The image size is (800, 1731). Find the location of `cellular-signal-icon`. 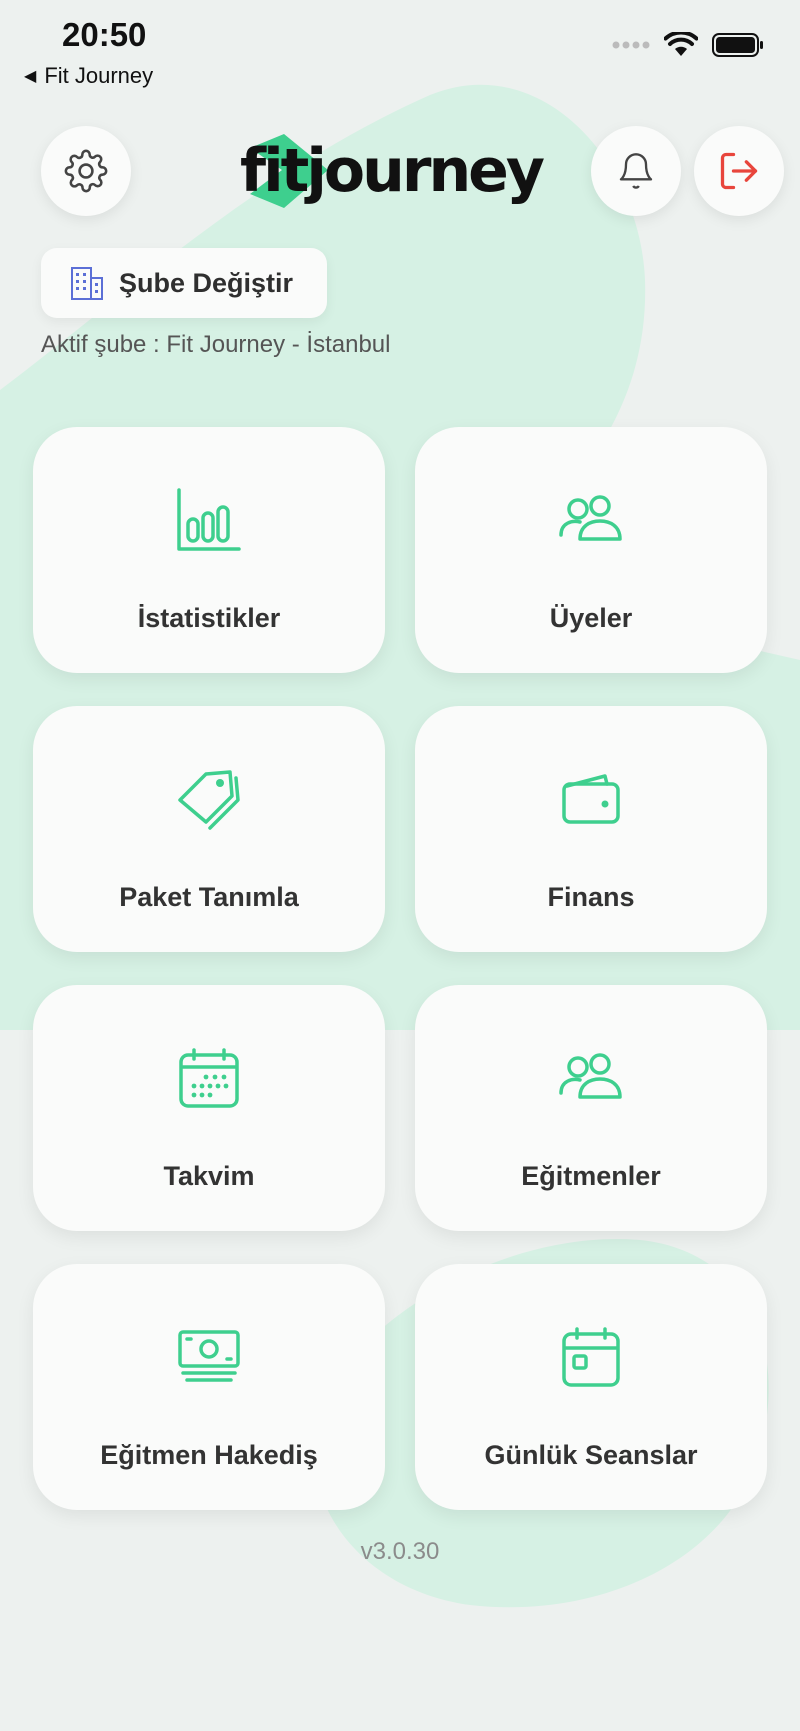

cellular-signal-icon is located at coordinates (631, 45).